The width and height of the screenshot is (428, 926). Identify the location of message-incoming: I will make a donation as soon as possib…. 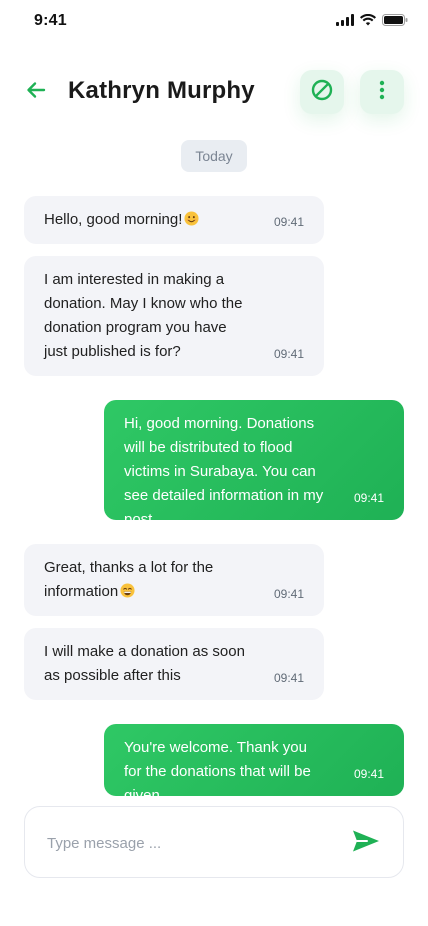
(174, 664).